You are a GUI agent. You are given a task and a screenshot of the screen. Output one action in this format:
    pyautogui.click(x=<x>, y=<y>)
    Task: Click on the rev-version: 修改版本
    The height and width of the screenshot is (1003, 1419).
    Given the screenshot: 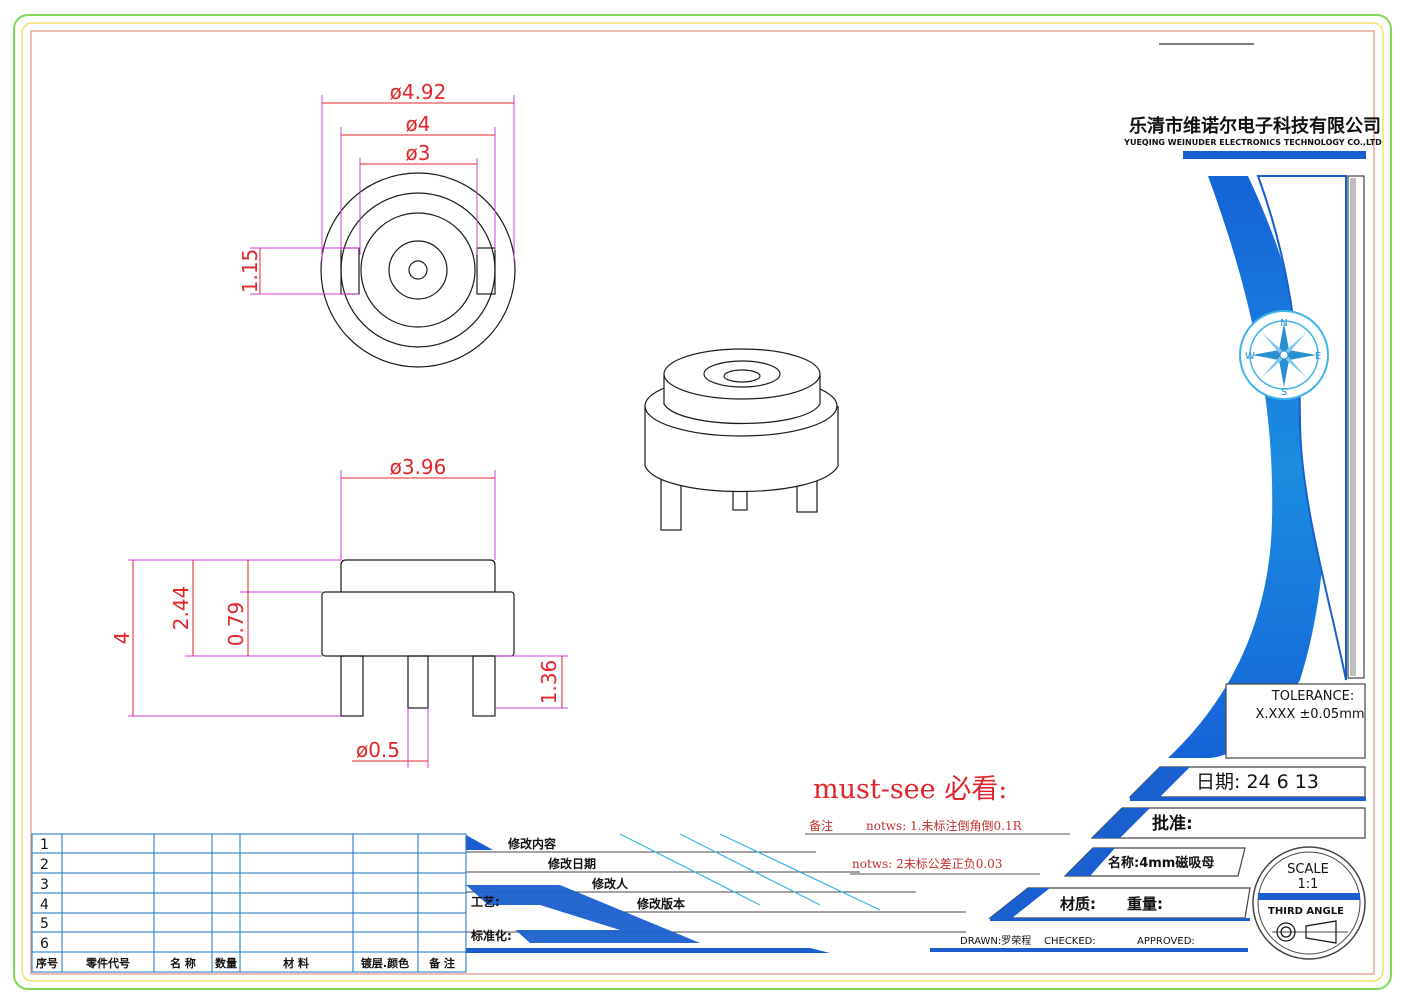 What is the action you would take?
    pyautogui.click(x=660, y=903)
    